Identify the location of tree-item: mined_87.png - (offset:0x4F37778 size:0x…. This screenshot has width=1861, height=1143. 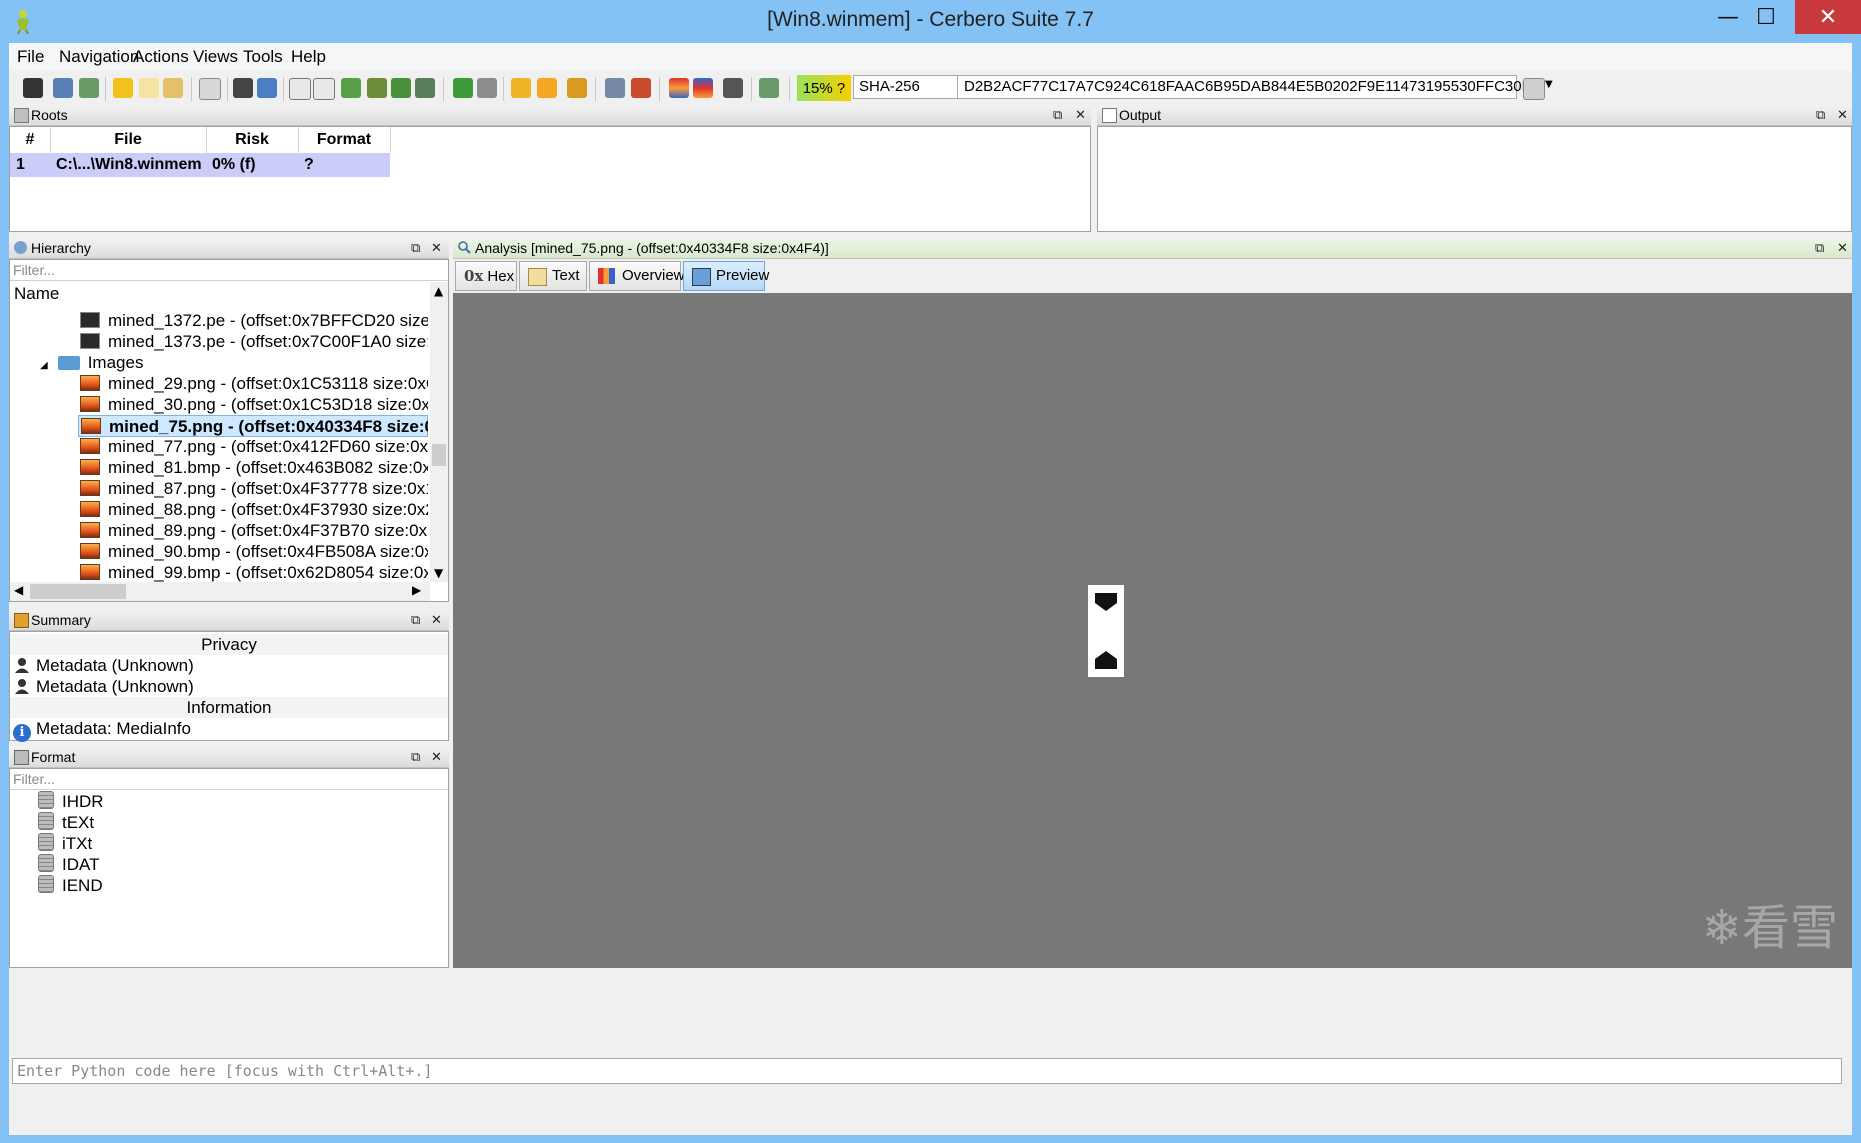
(254, 489).